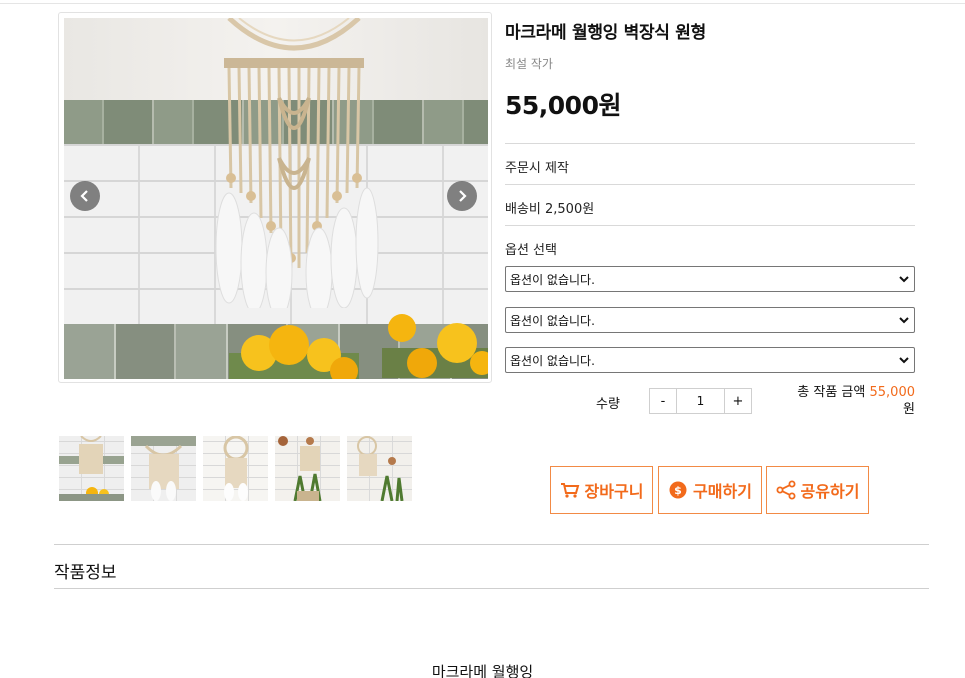 Image resolution: width=965 pixels, height=678 pixels. What do you see at coordinates (663, 401) in the screenshot?
I see `quantity-decrease-button: -` at bounding box center [663, 401].